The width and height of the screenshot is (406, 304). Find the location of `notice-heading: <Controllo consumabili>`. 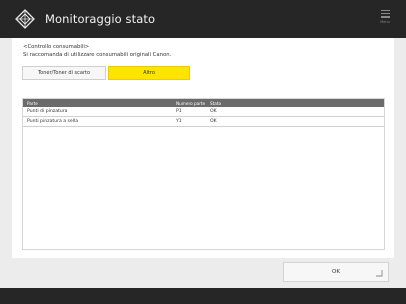

notice-heading: <Controllo consumabili> is located at coordinates (56, 47).